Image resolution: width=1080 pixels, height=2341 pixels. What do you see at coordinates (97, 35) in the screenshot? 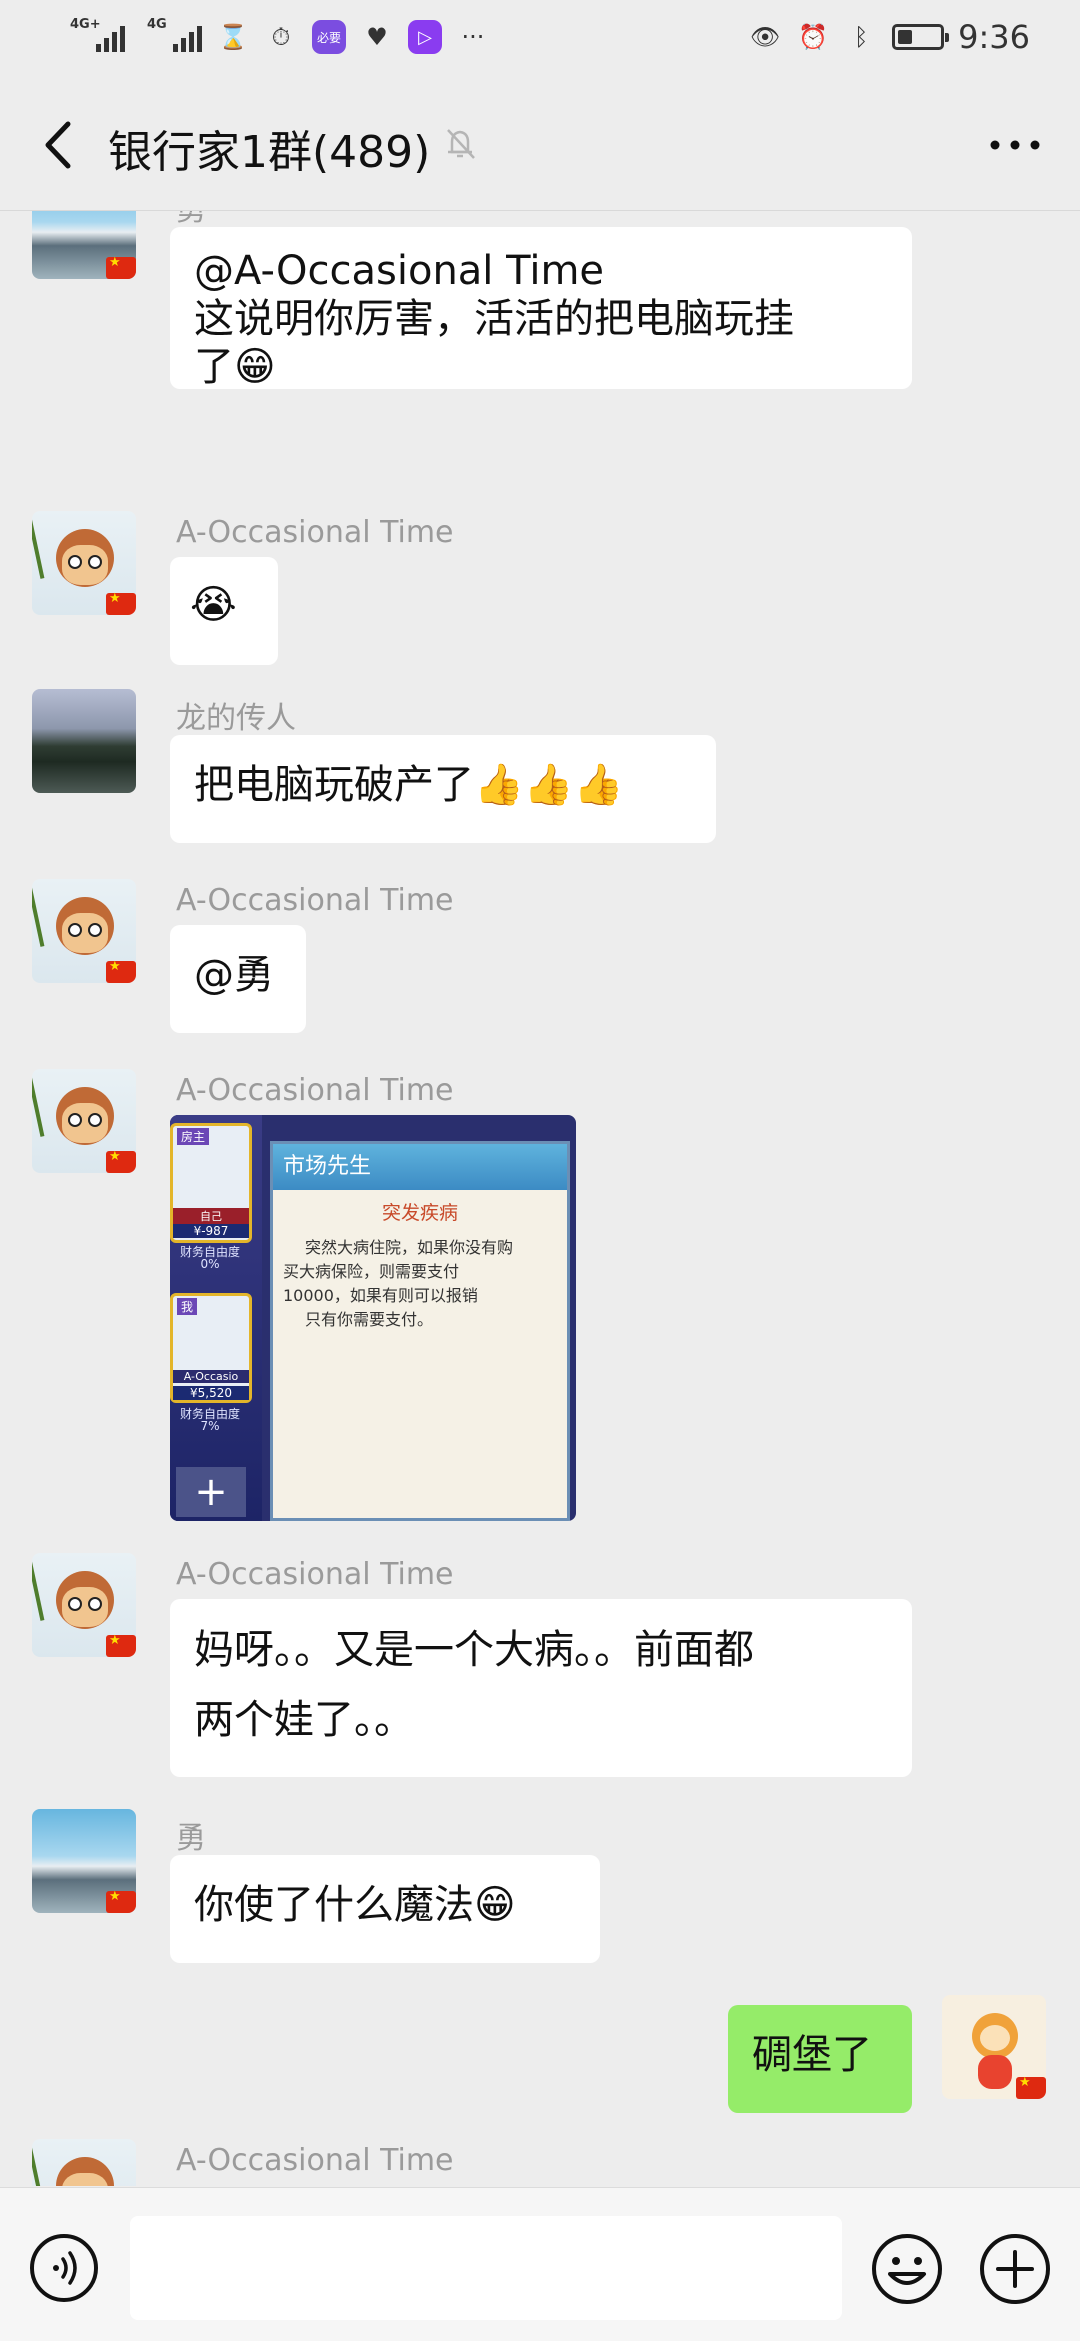
I see `signal-icon-1: 4G+` at bounding box center [97, 35].